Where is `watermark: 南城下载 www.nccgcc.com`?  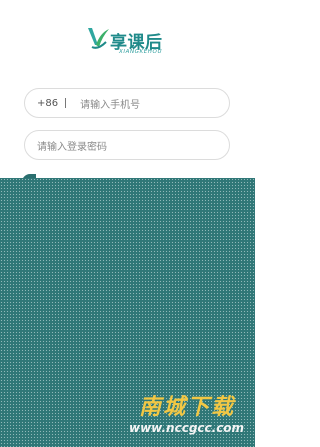
watermark: 南城下载 www.nccgcc.com is located at coordinates (190, 416).